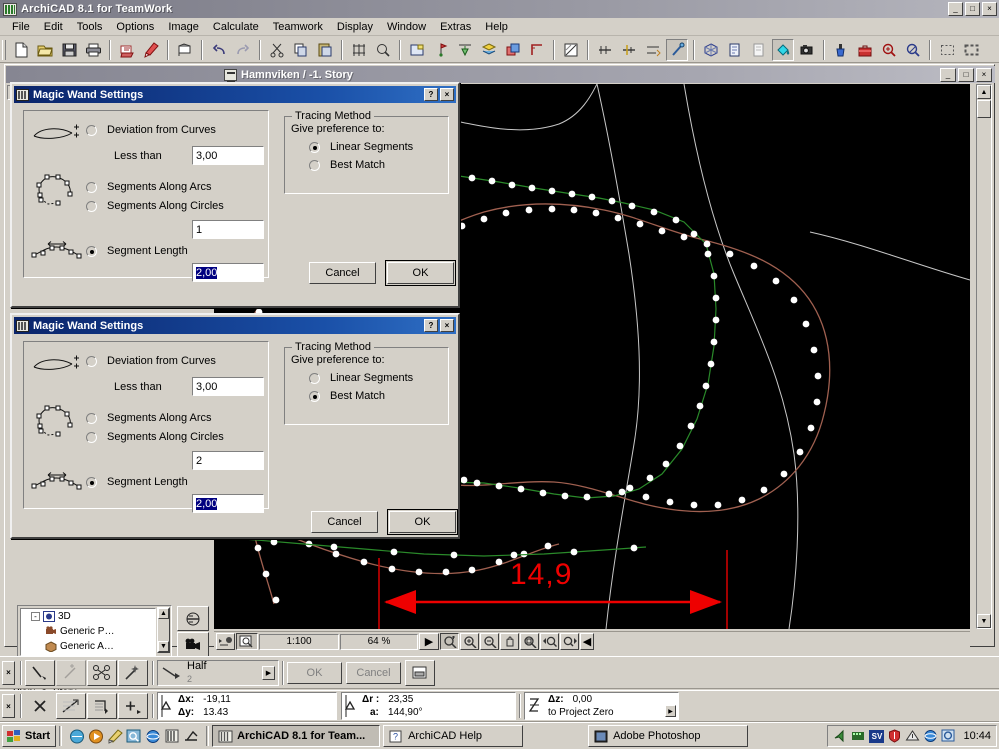 This screenshot has height=749, width=999. I want to click on dimension-icon, so click(465, 50).